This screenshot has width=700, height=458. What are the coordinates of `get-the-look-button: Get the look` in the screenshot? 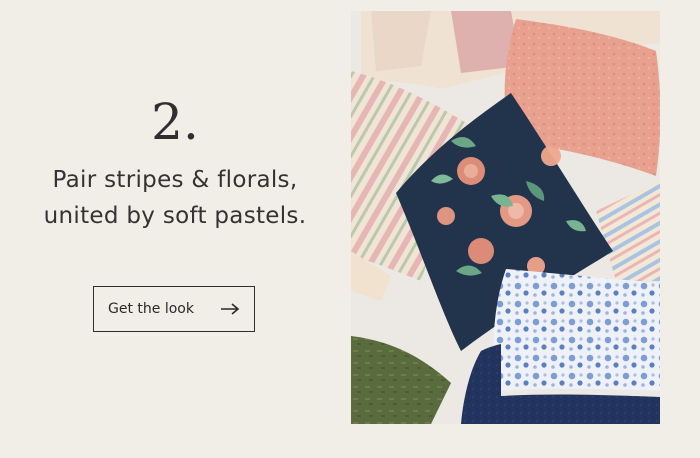 It's located at (174, 309).